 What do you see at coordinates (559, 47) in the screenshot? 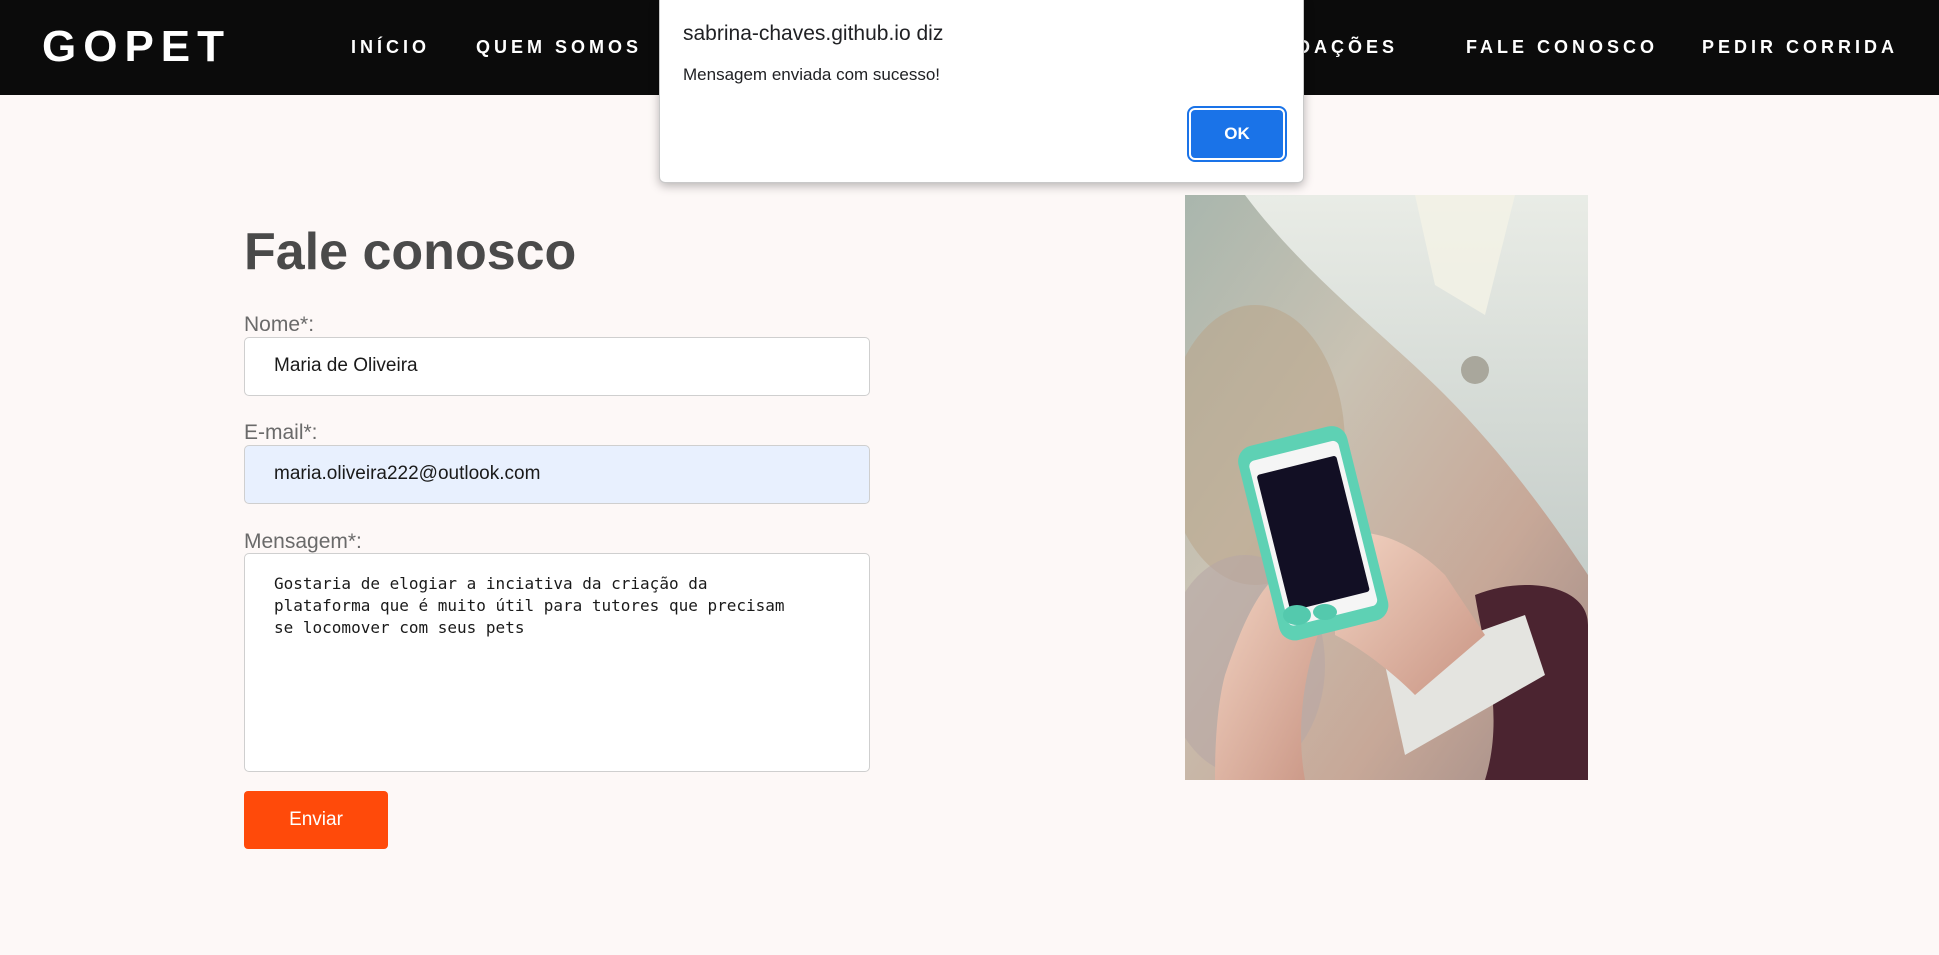
I see `nav-link-quem-somos: QUEM SOMOS` at bounding box center [559, 47].